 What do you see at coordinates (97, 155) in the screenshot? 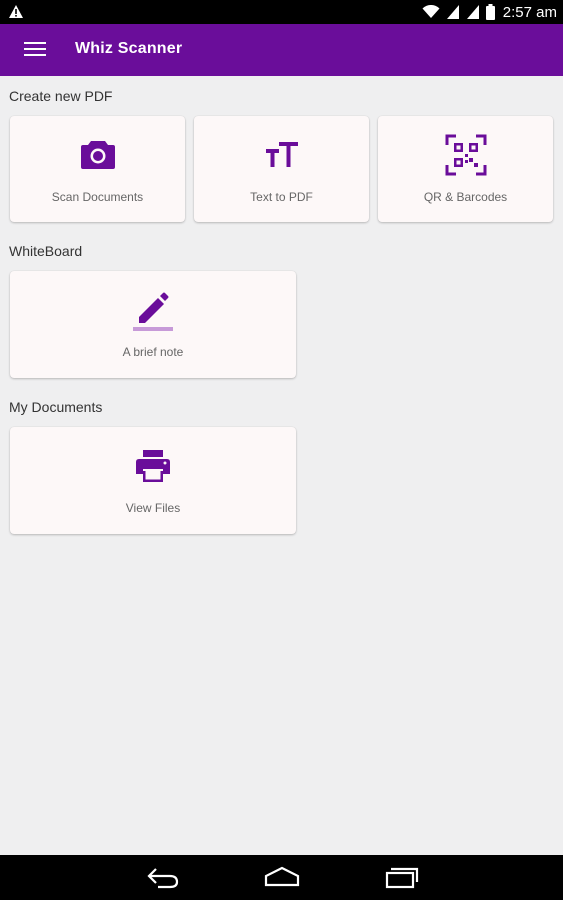
I see `camera-icon` at bounding box center [97, 155].